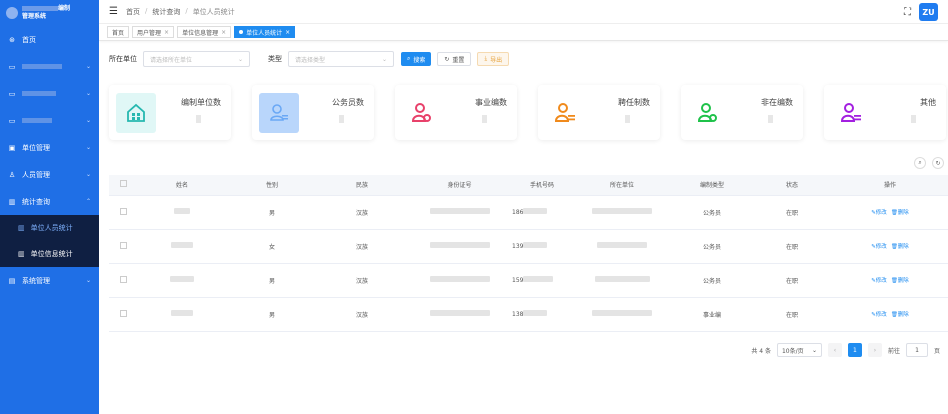 Image resolution: width=948 pixels, height=414 pixels. I want to click on sidebar-subitem-unit-person: ▥ 单位人员统计, so click(49, 228).